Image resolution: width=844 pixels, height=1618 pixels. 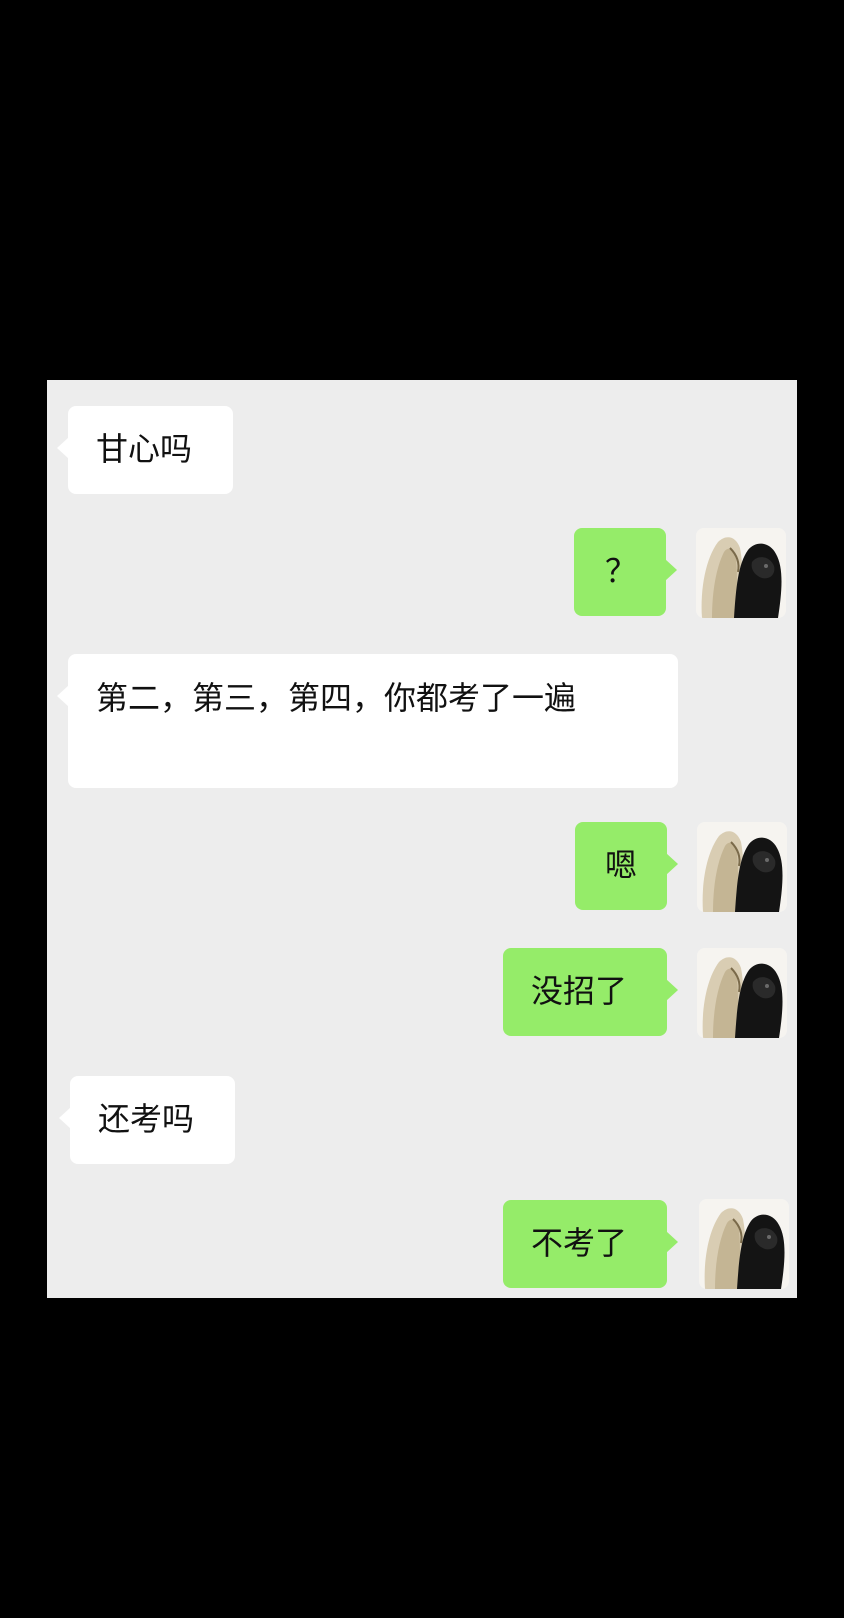 What do you see at coordinates (336, 698) in the screenshot?
I see `message-text: 第二，第三，第四，你都考了一遍` at bounding box center [336, 698].